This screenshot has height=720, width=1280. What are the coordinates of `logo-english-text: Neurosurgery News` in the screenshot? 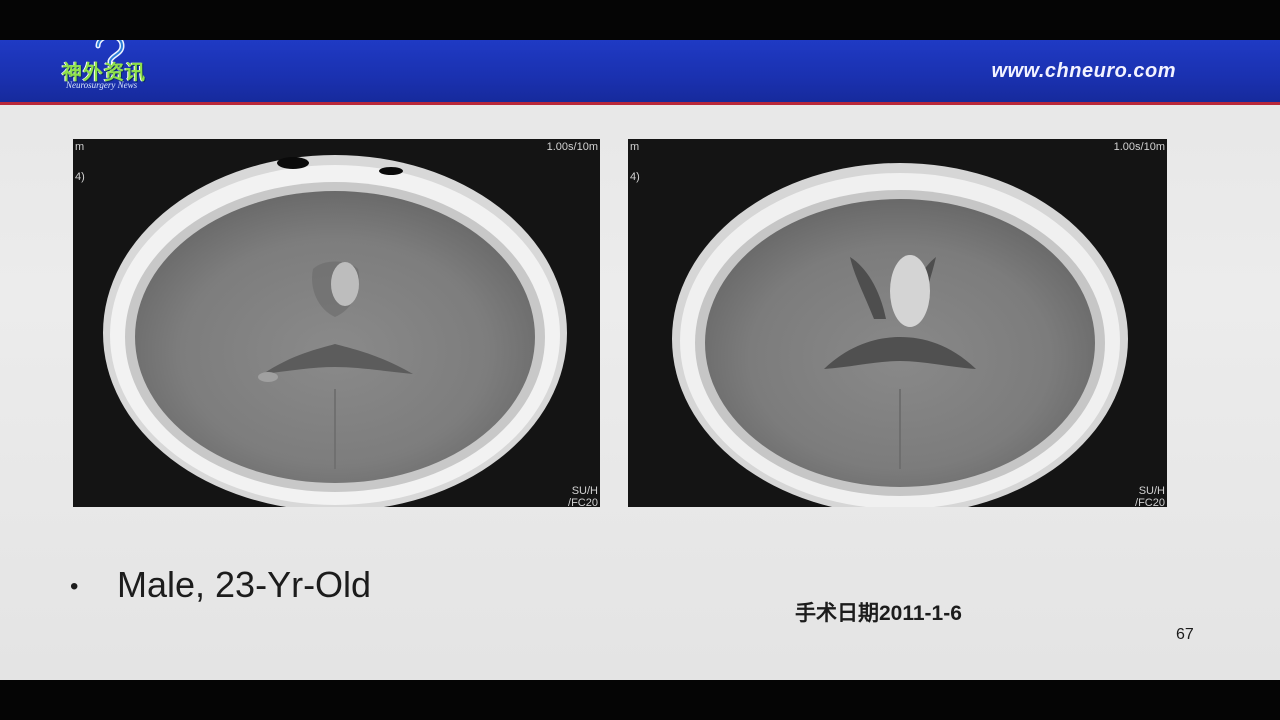 It's located at (102, 85).